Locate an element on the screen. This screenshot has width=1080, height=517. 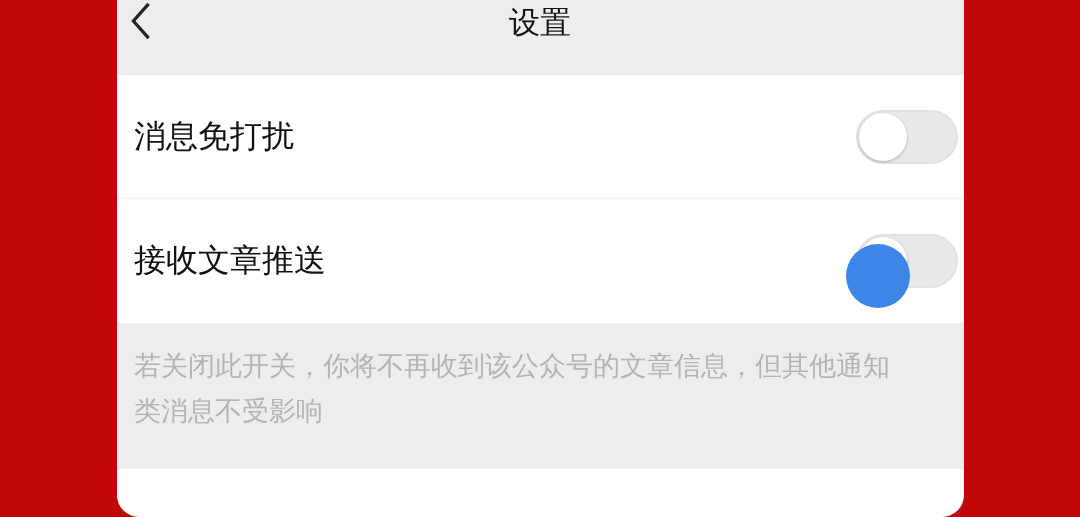
back-icon is located at coordinates (140, 21).